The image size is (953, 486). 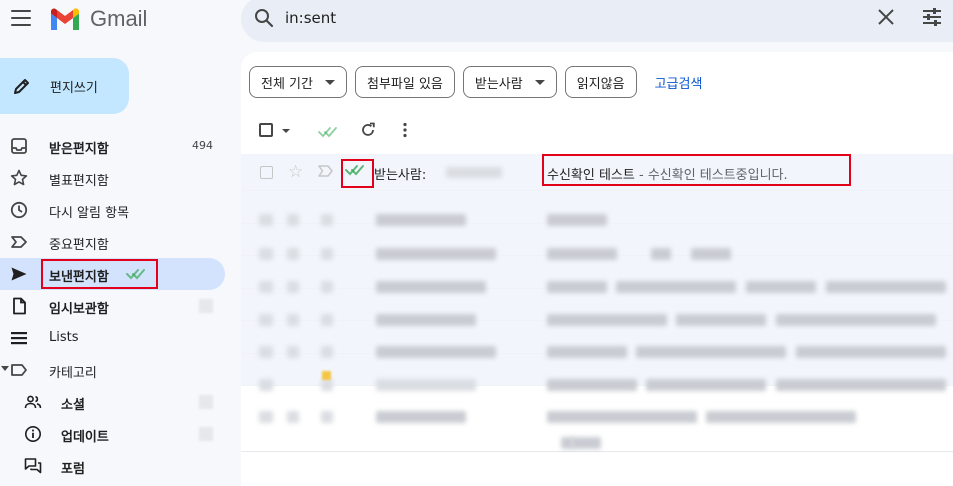 What do you see at coordinates (19, 177) in the screenshot?
I see `star-icon` at bounding box center [19, 177].